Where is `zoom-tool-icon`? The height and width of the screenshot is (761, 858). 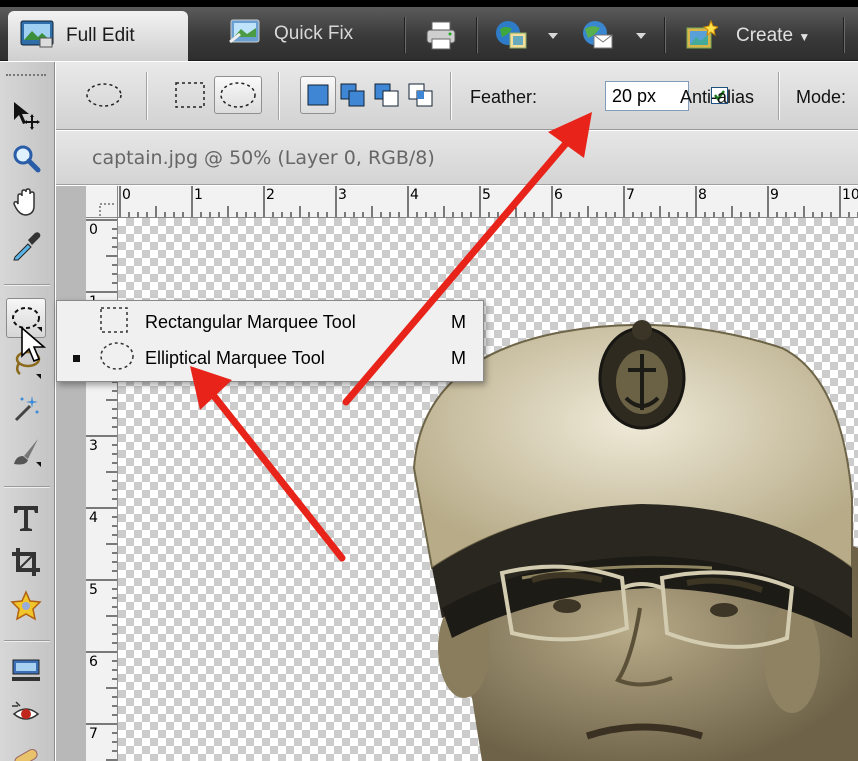
zoom-tool-icon is located at coordinates (26, 158).